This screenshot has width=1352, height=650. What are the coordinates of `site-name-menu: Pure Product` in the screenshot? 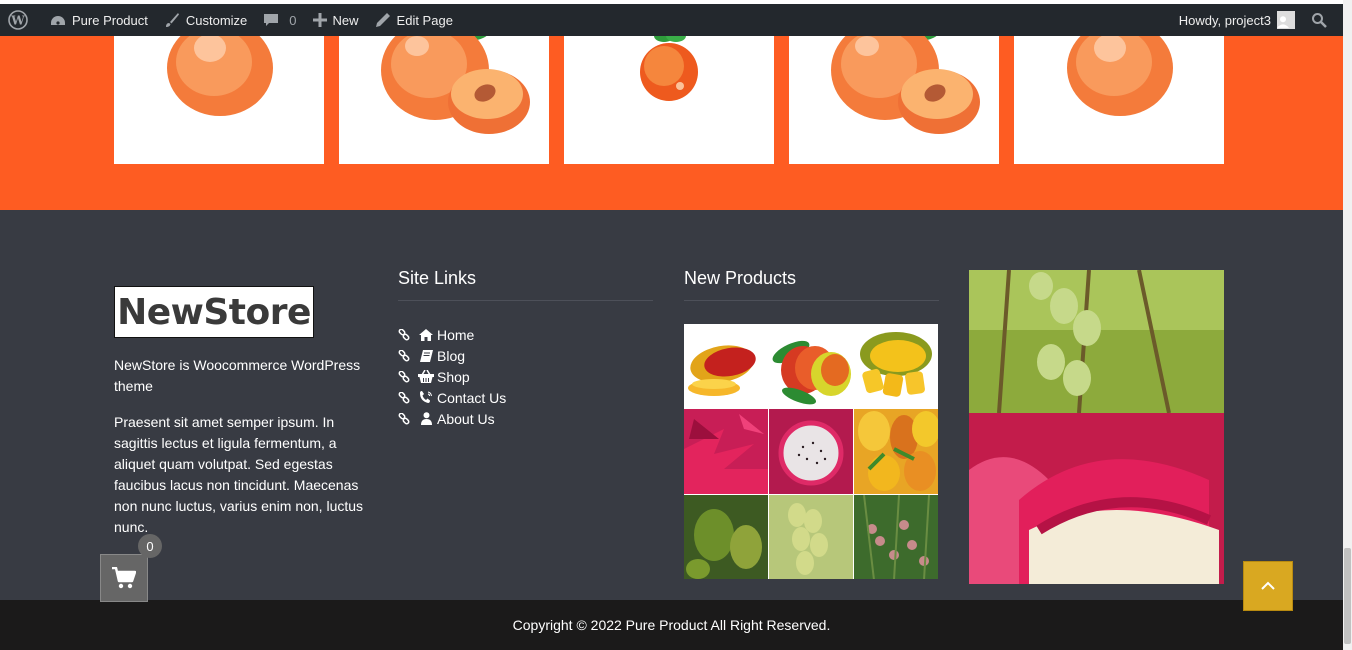 It's located at (99, 20).